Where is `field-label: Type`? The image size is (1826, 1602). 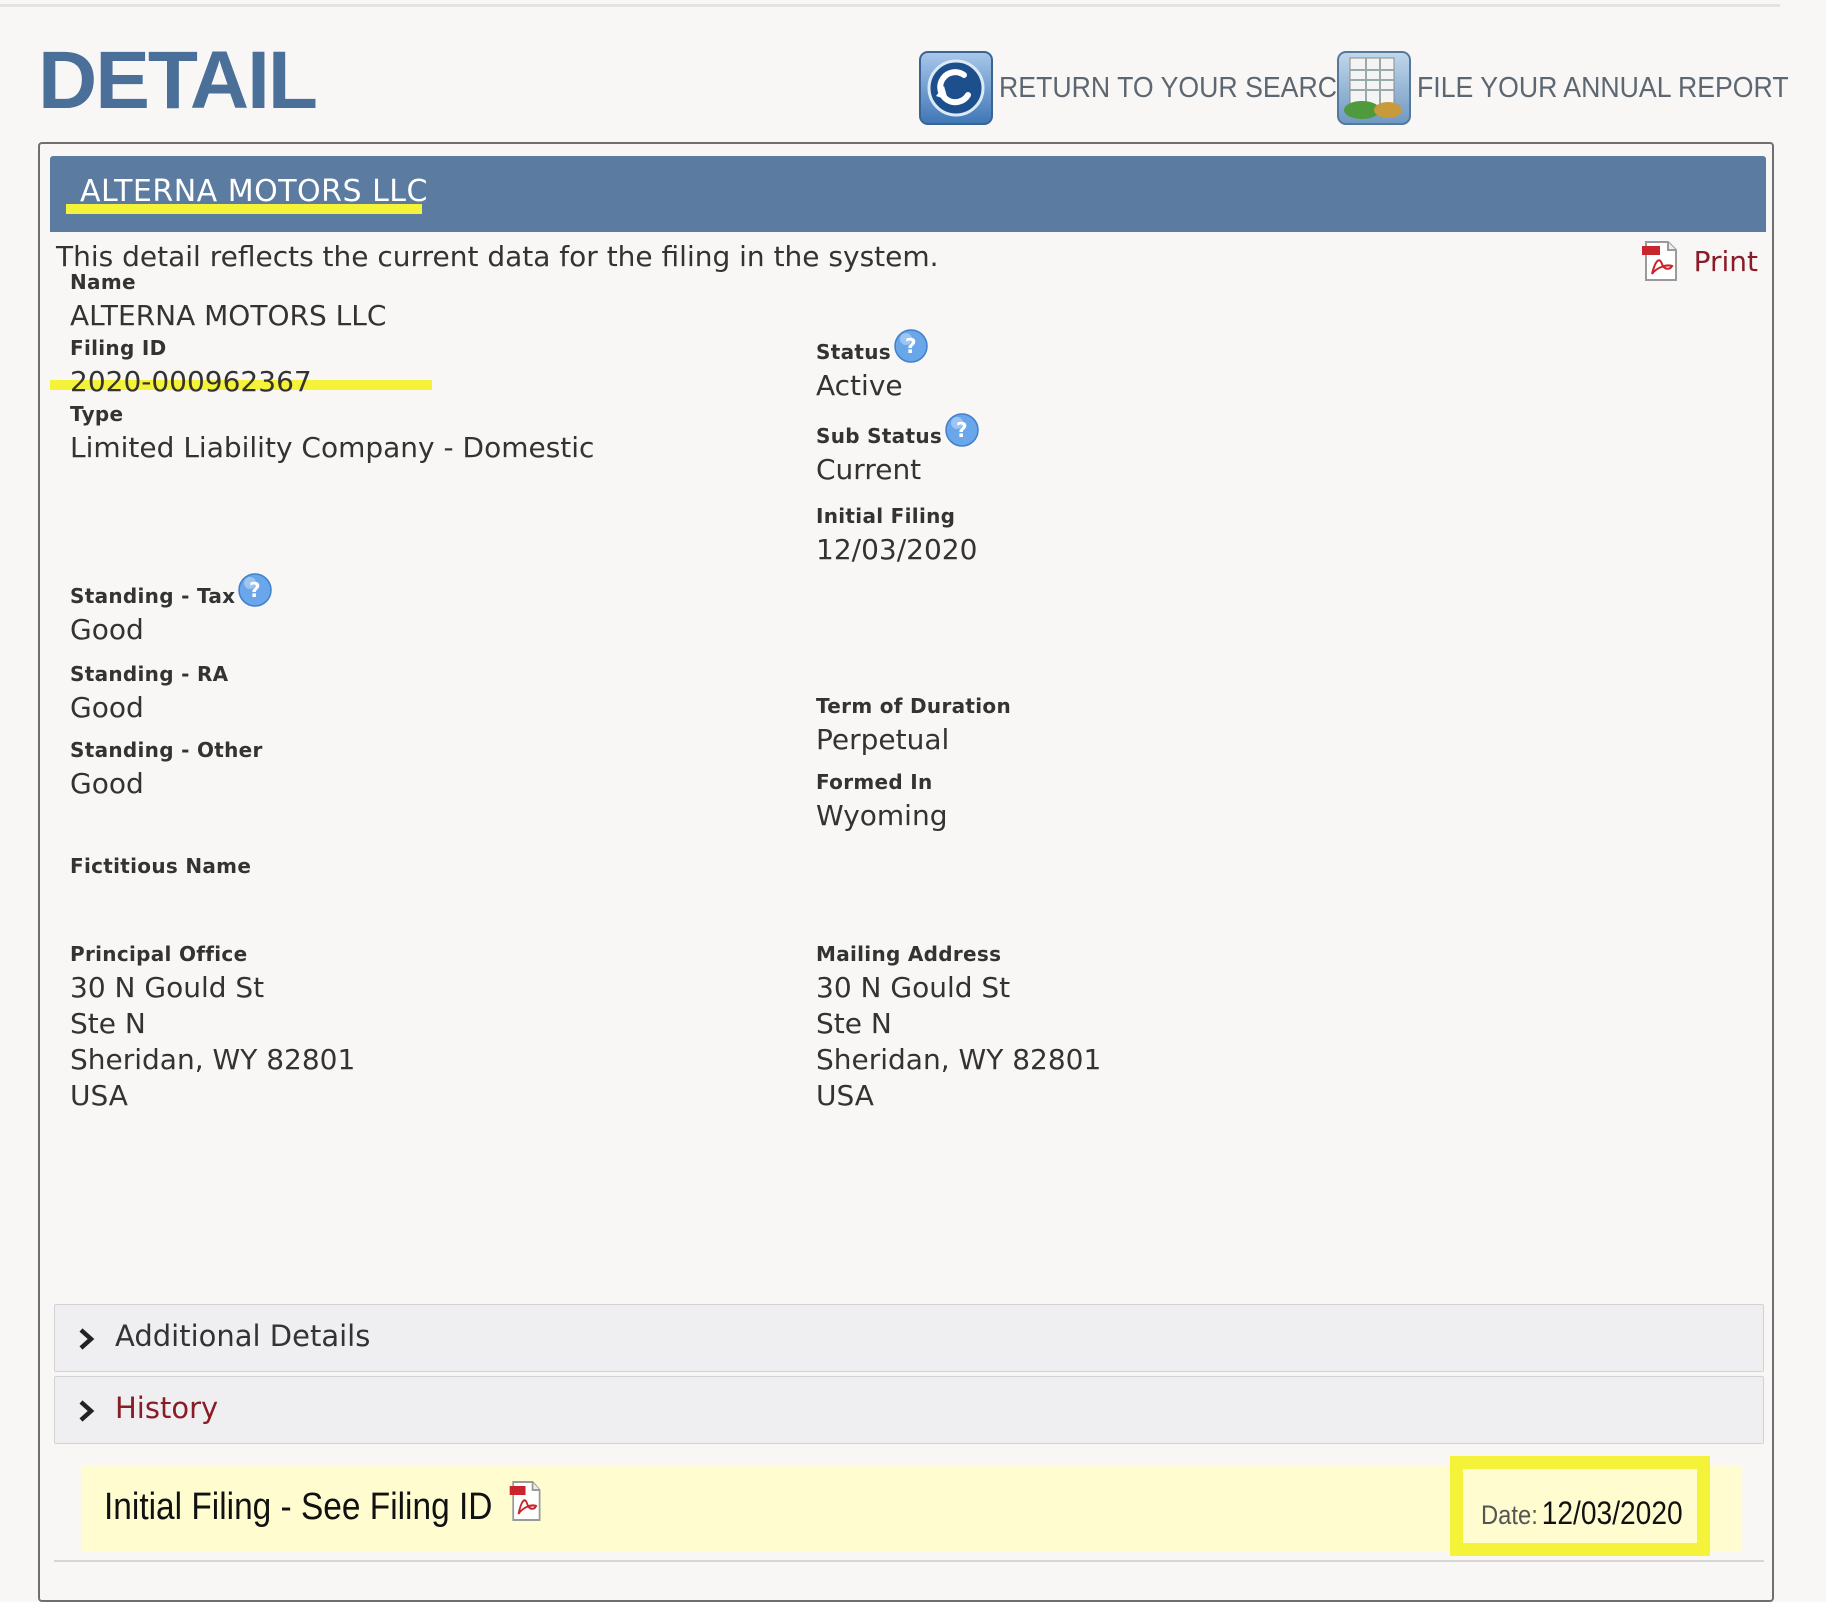
field-label: Type is located at coordinates (97, 414).